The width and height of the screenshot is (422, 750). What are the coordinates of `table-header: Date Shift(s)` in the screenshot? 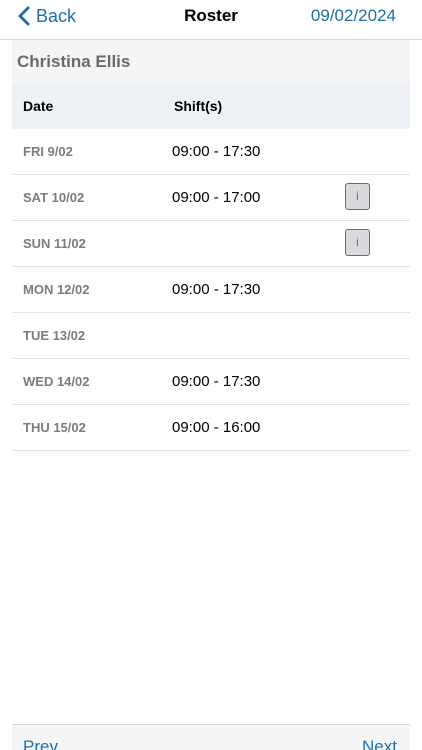 It's located at (211, 106).